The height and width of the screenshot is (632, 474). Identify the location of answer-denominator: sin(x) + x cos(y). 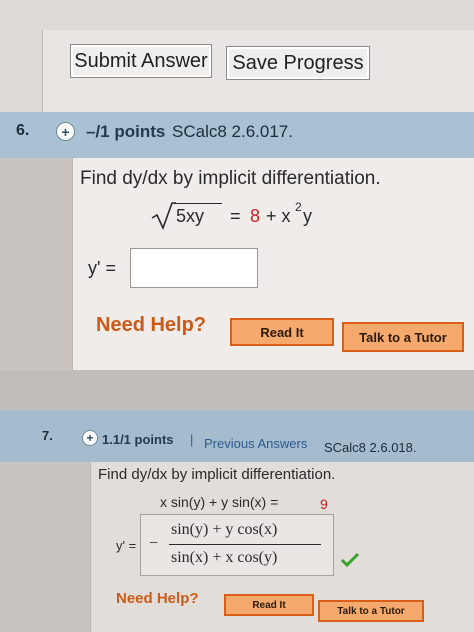
(224, 557).